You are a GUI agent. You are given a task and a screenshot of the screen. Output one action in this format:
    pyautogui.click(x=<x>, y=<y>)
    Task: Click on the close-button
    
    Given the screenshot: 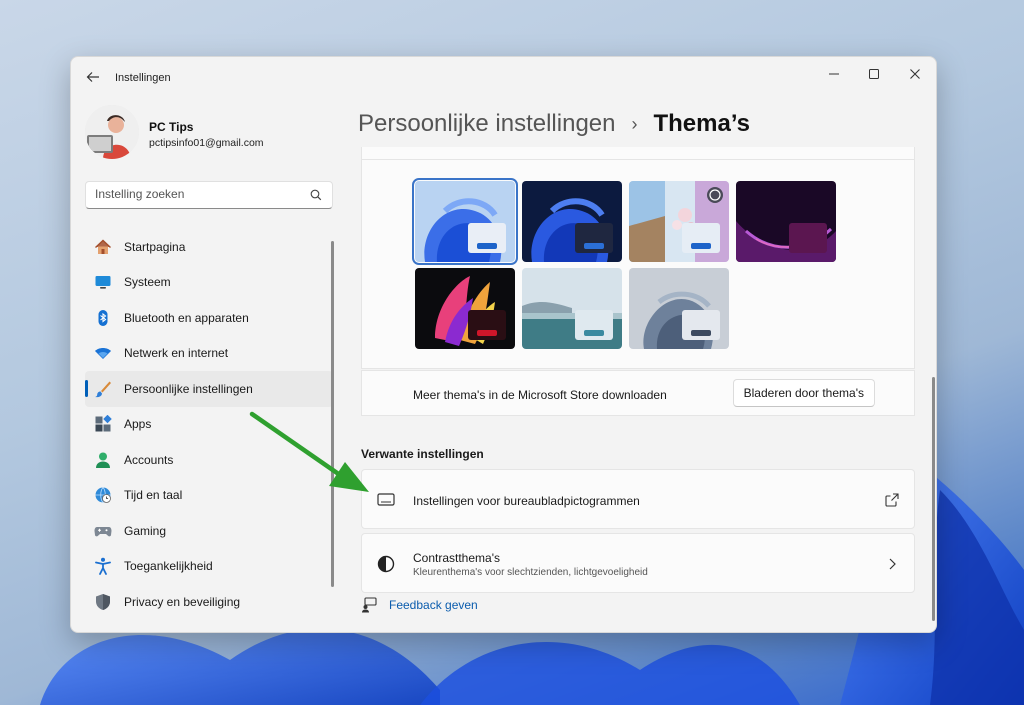 What is the action you would take?
    pyautogui.click(x=915, y=76)
    